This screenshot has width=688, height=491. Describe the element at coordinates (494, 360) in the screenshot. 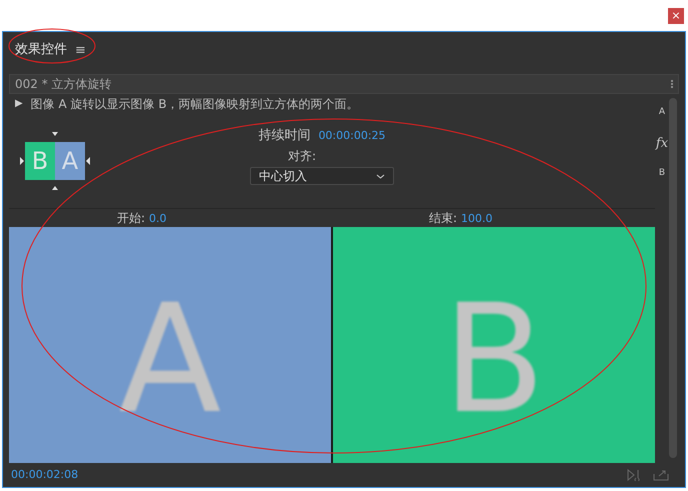

I see `preview-letter: B` at that location.